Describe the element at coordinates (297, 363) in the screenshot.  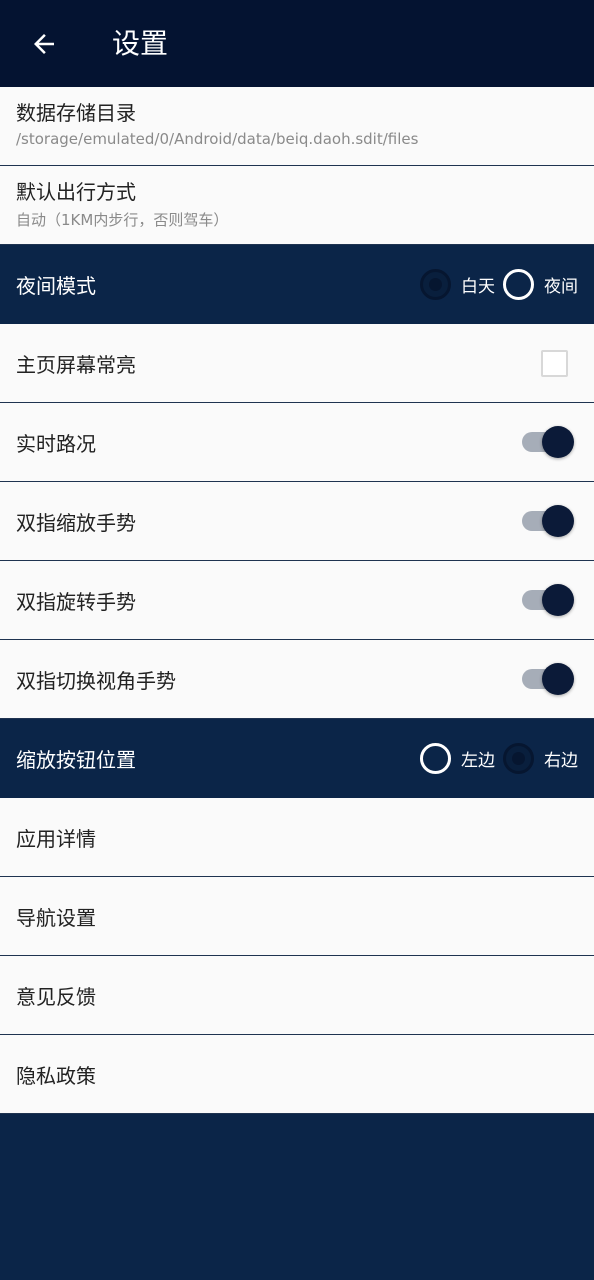
I see `screen-on-row: 主页屏幕常亮` at that location.